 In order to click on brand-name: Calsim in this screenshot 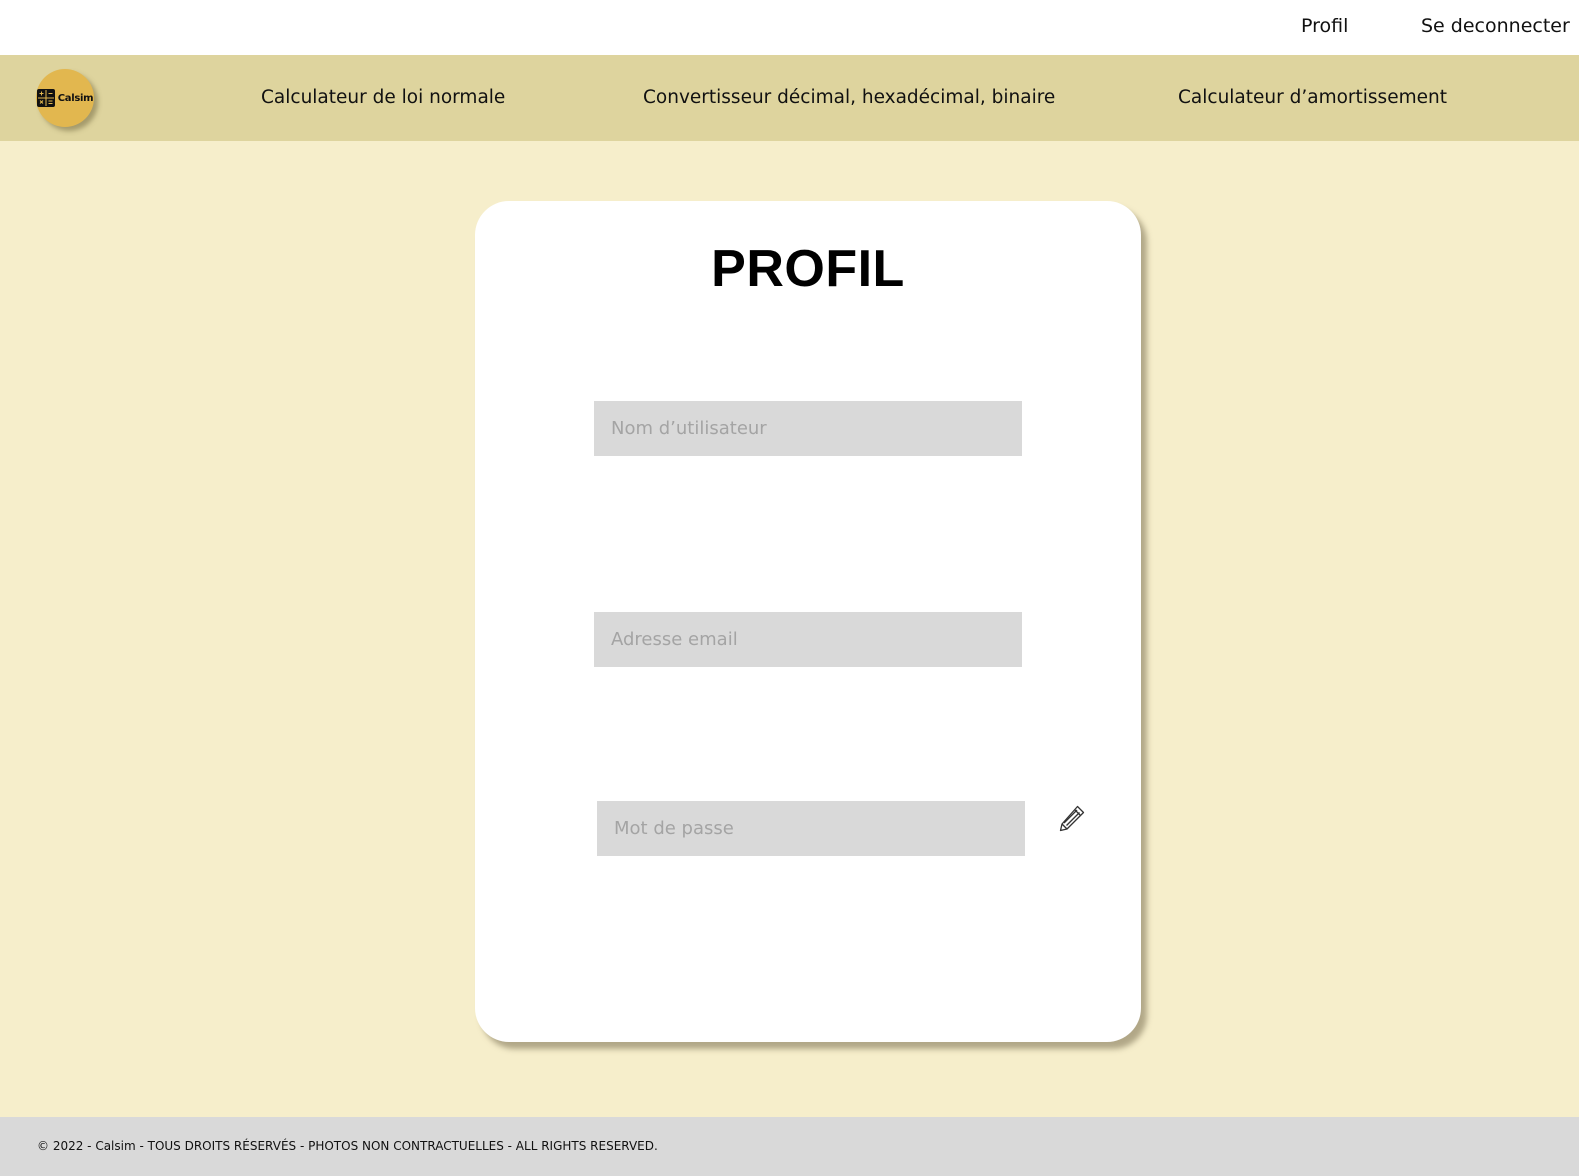, I will do `click(75, 98)`.